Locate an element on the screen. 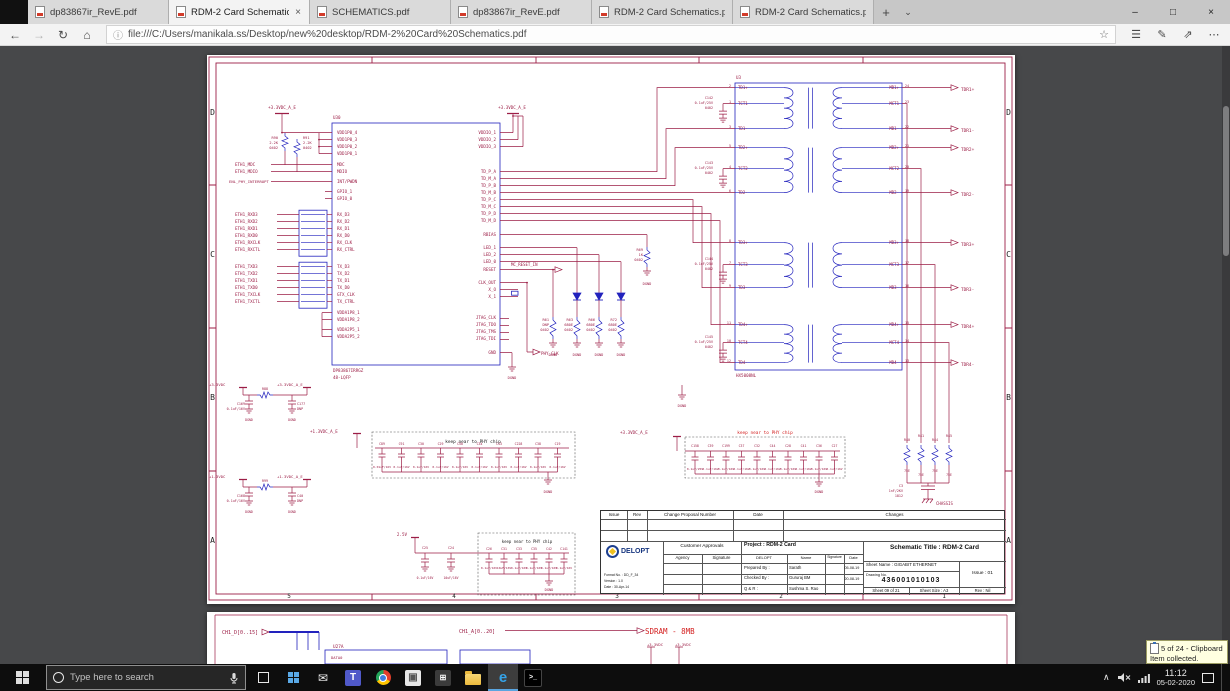  hidden-icons-chevron: ∧ is located at coordinates (1106, 677).